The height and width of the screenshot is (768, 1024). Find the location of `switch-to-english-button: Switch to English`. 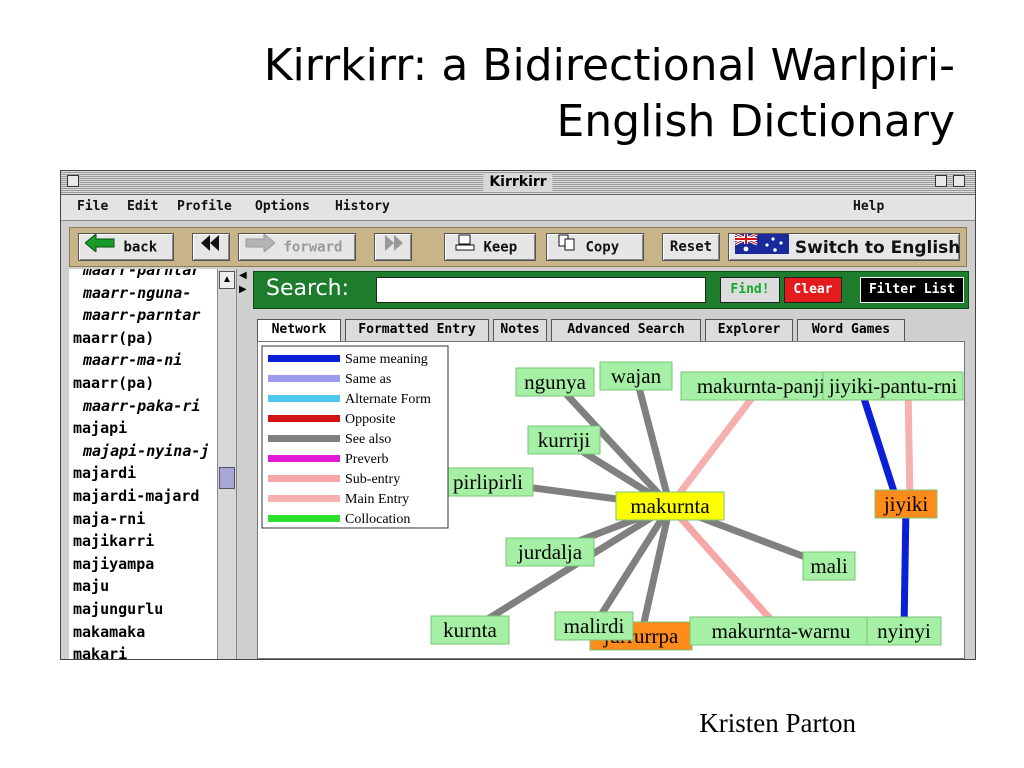

switch-to-english-button: Switch to English is located at coordinates (844, 246).